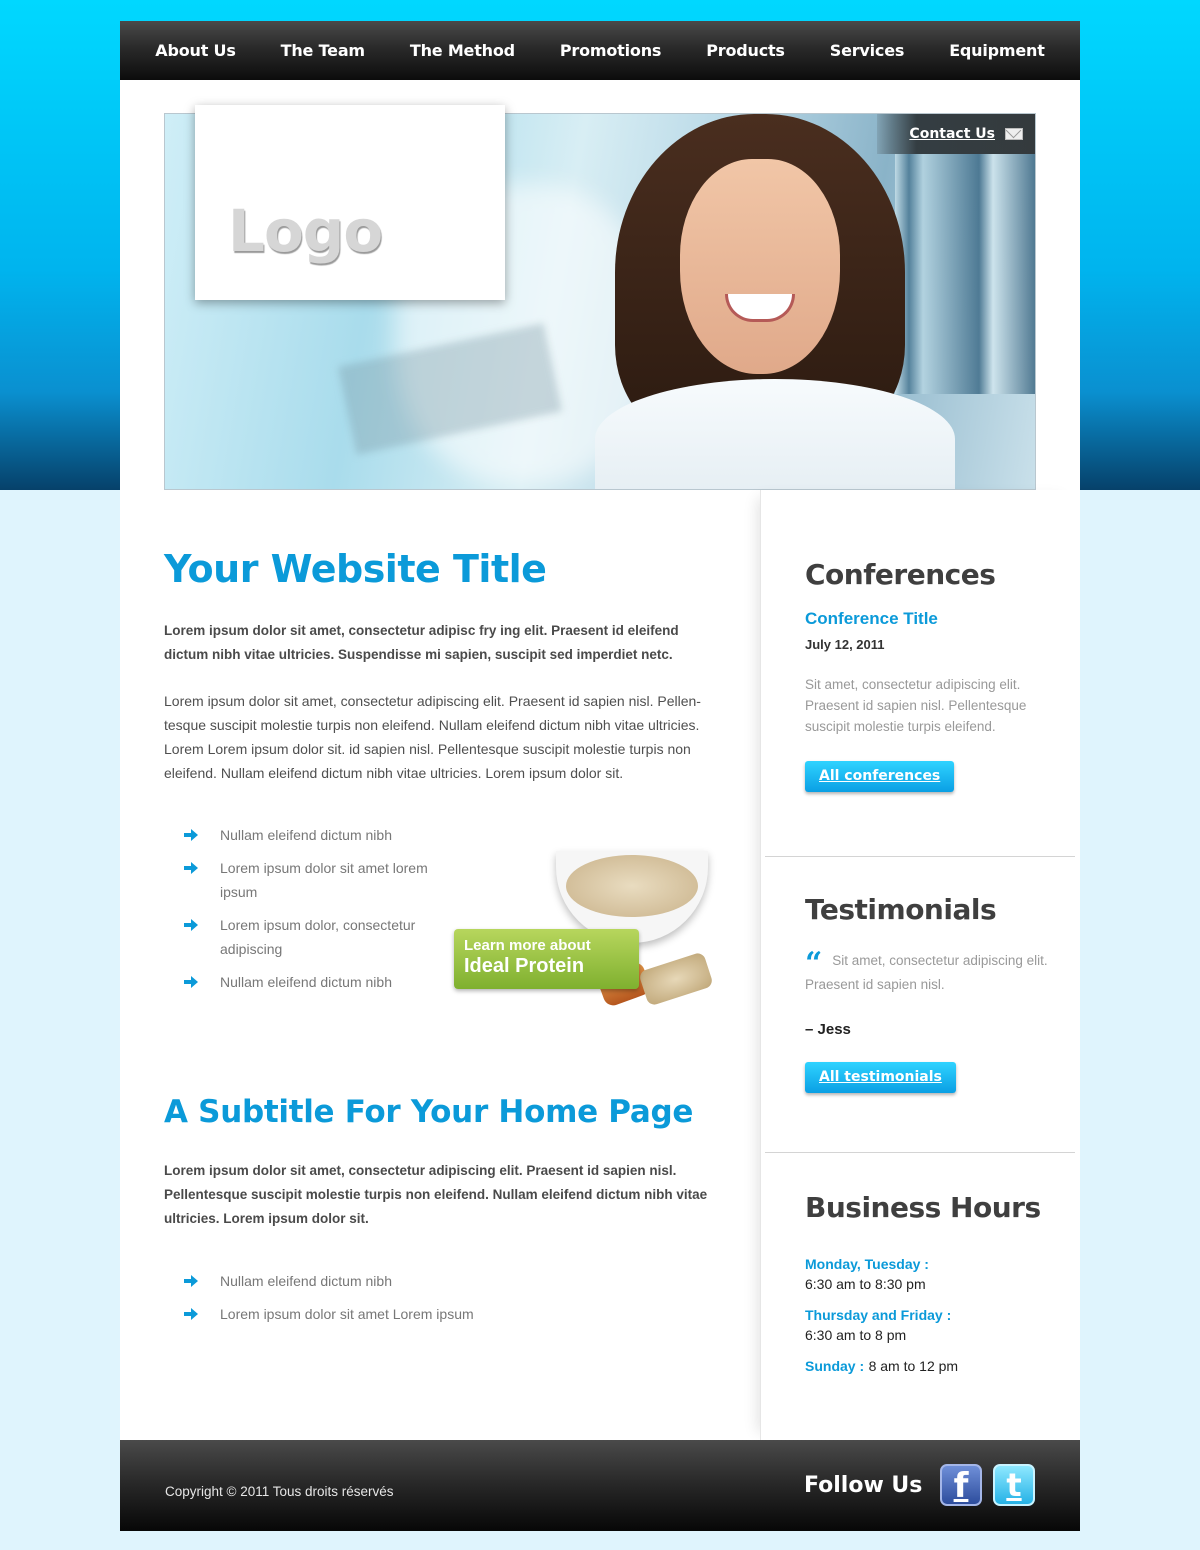  Describe the element at coordinates (305, 231) in the screenshot. I see `logo-text: Logo` at that location.